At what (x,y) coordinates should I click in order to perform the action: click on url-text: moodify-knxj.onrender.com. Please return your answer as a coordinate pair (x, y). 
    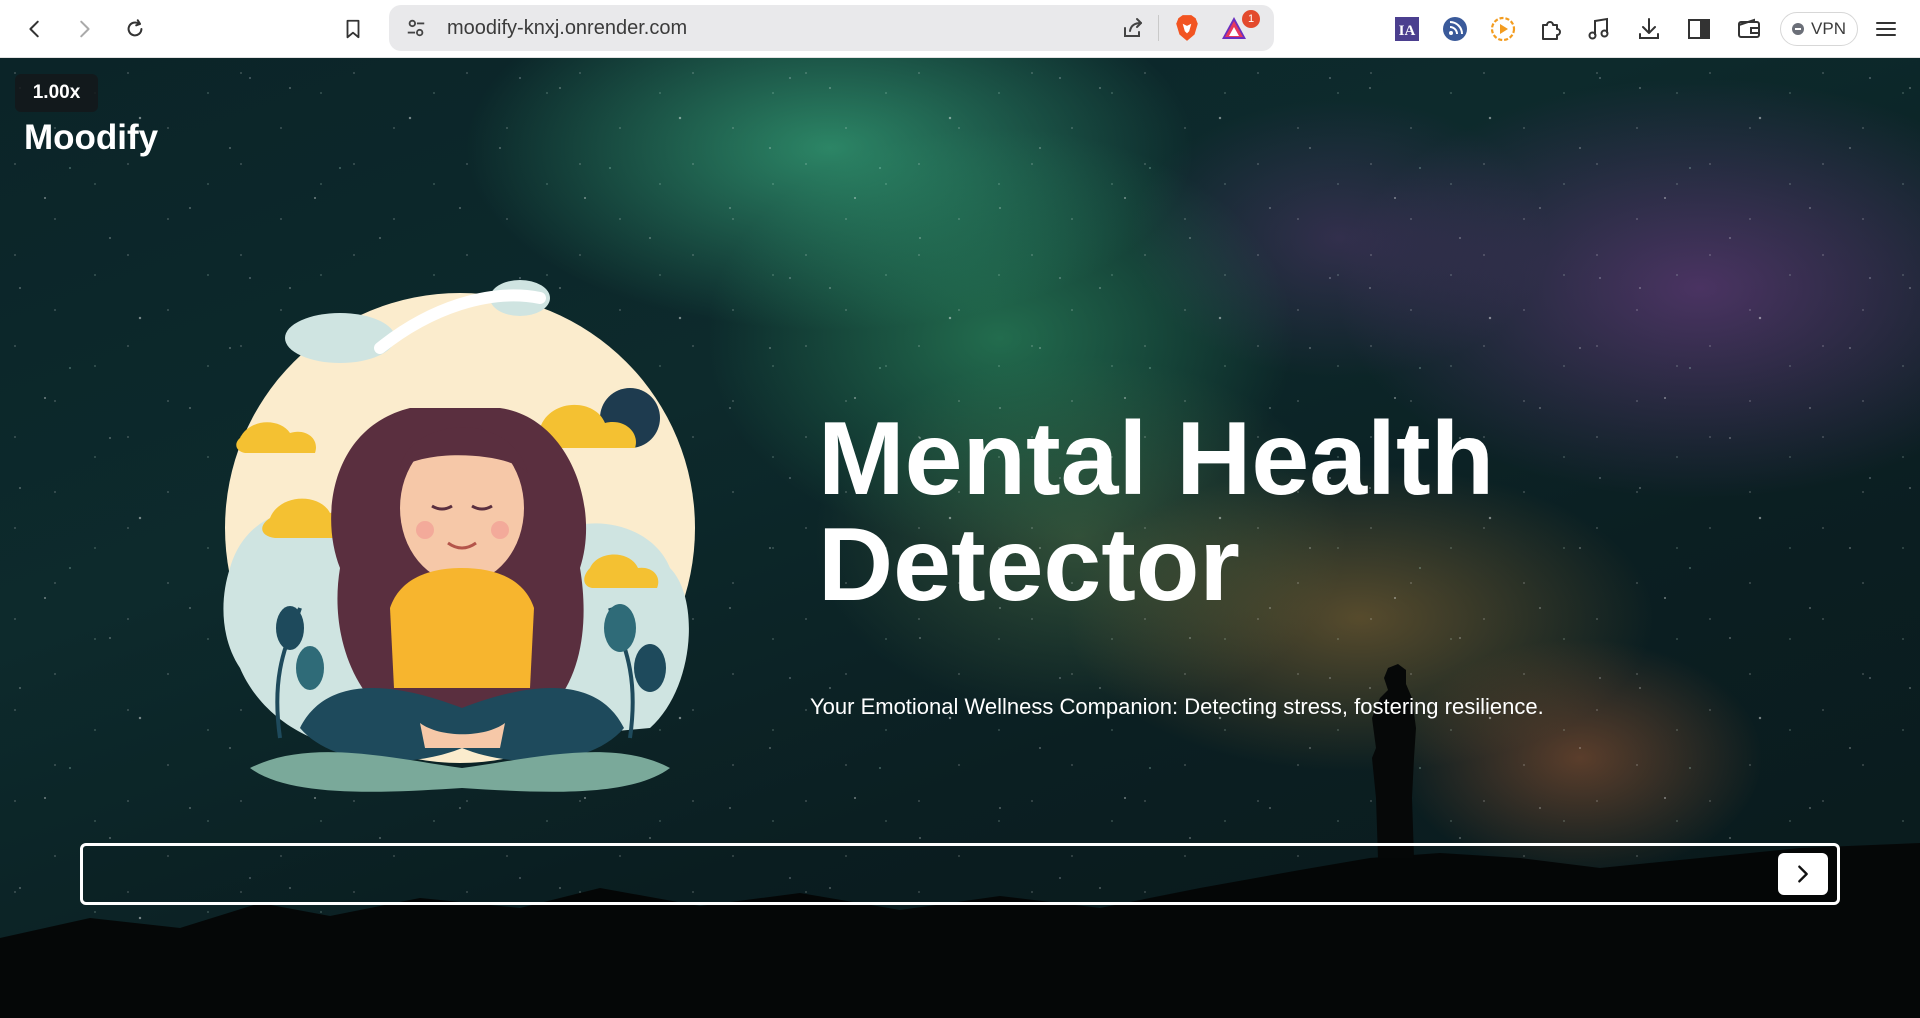
    Looking at the image, I should click on (567, 28).